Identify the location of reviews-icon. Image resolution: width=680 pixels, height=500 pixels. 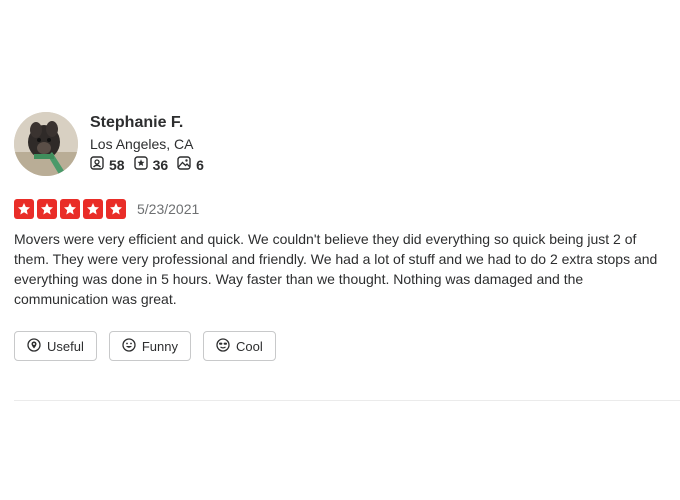
(143, 165).